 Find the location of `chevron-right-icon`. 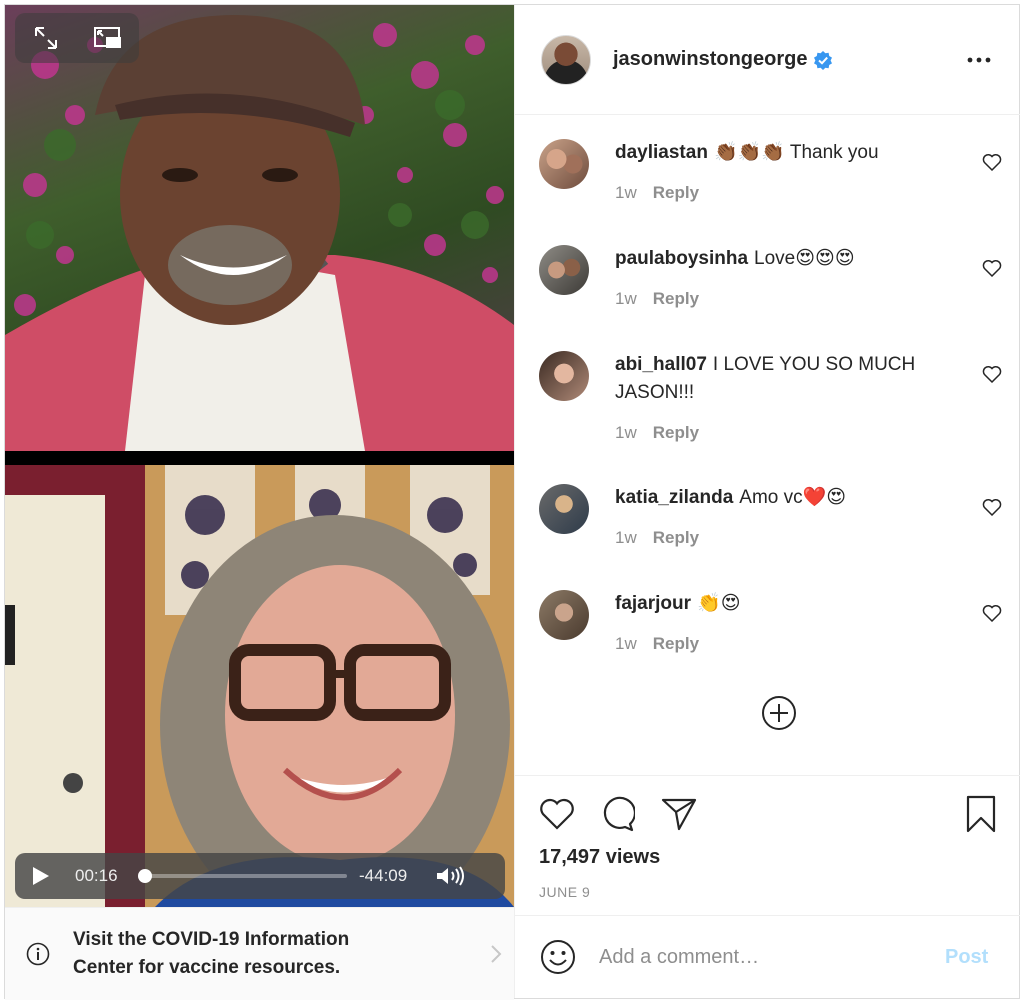

chevron-right-icon is located at coordinates (496, 954).